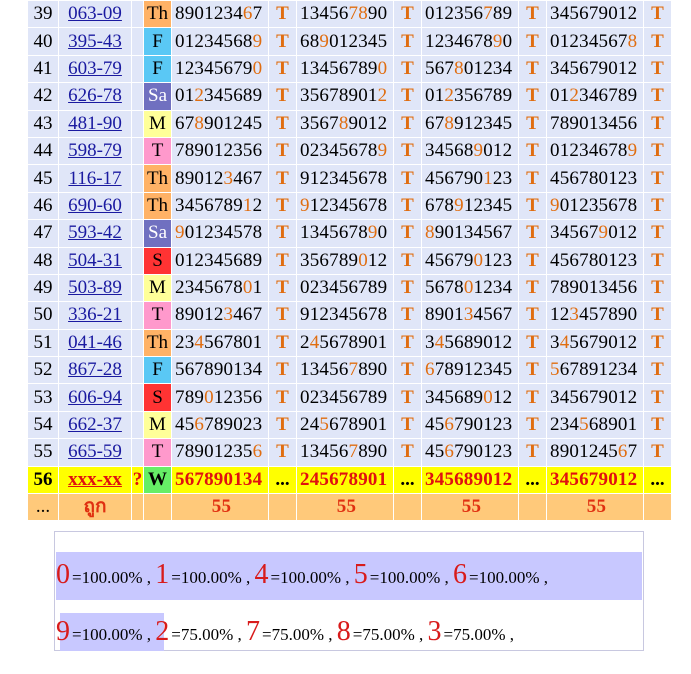 The width and height of the screenshot is (691, 674). What do you see at coordinates (345, 123) in the screenshot?
I see `digit-sequence: 356789012` at bounding box center [345, 123].